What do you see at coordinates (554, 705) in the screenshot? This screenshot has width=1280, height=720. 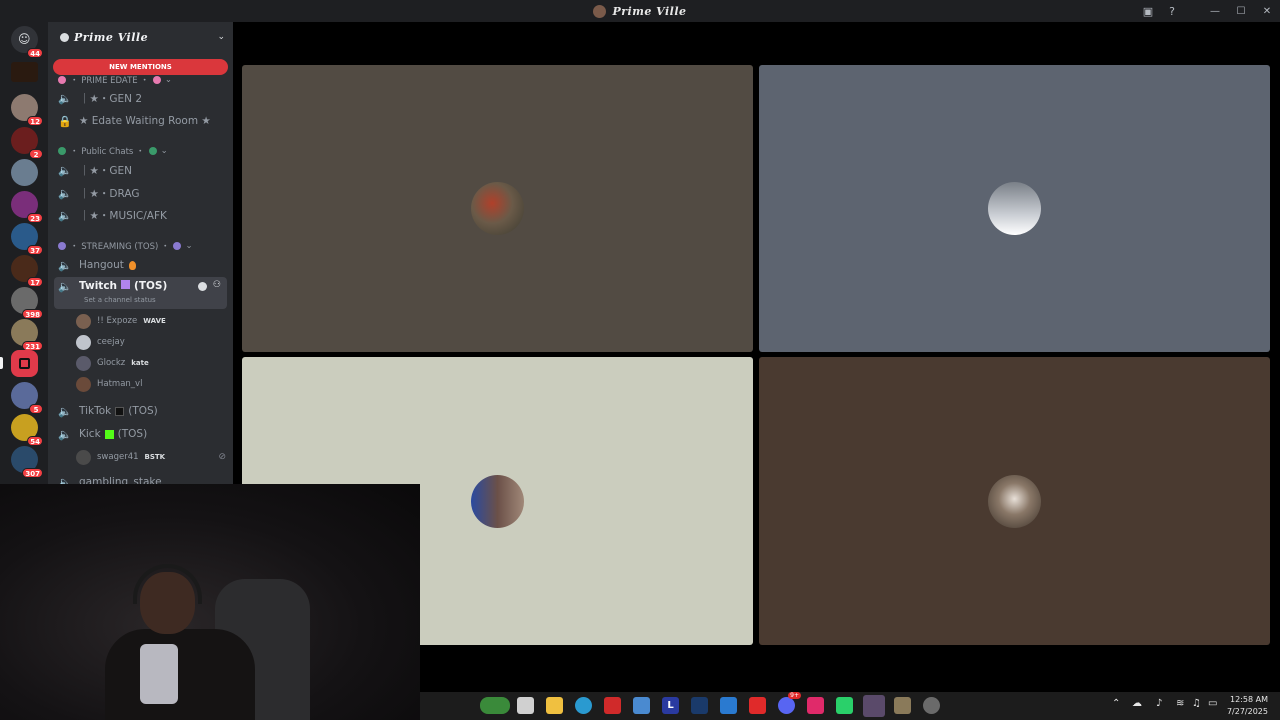 I see `file-explorer-icon` at bounding box center [554, 705].